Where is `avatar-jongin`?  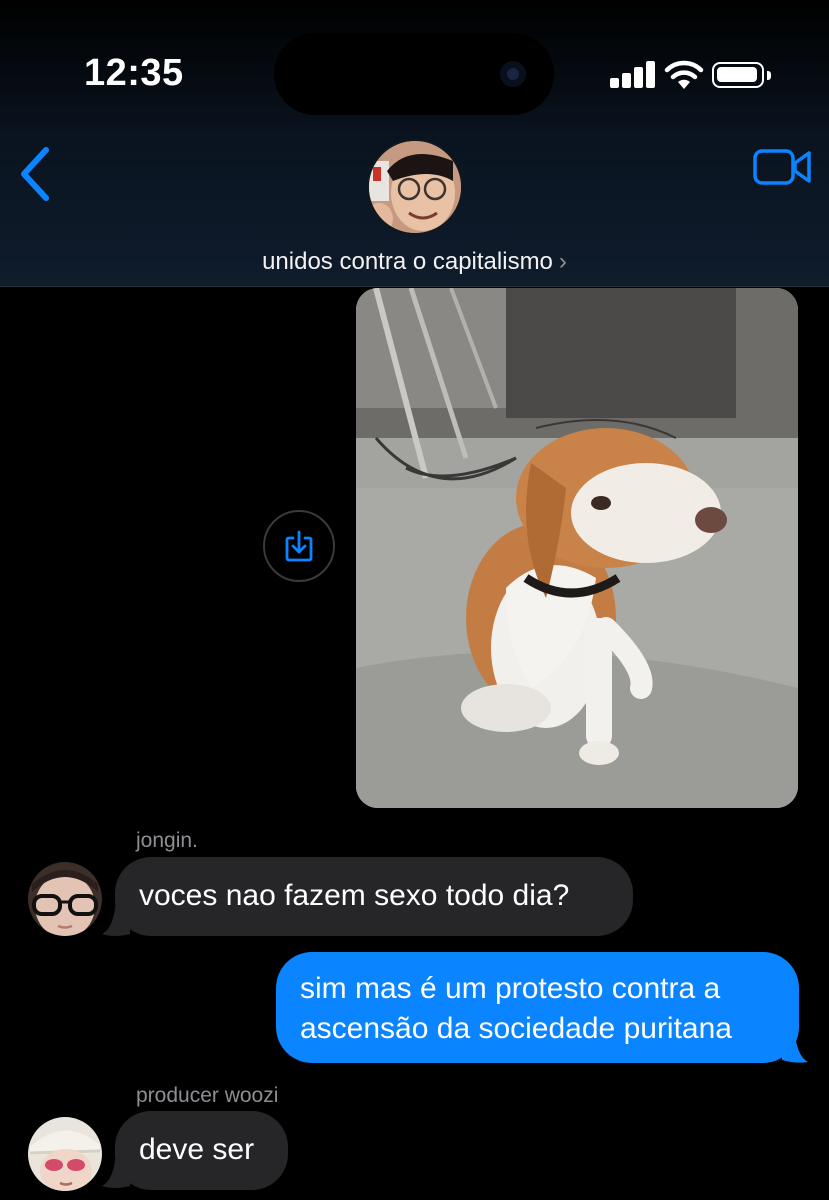 avatar-jongin is located at coordinates (65, 899).